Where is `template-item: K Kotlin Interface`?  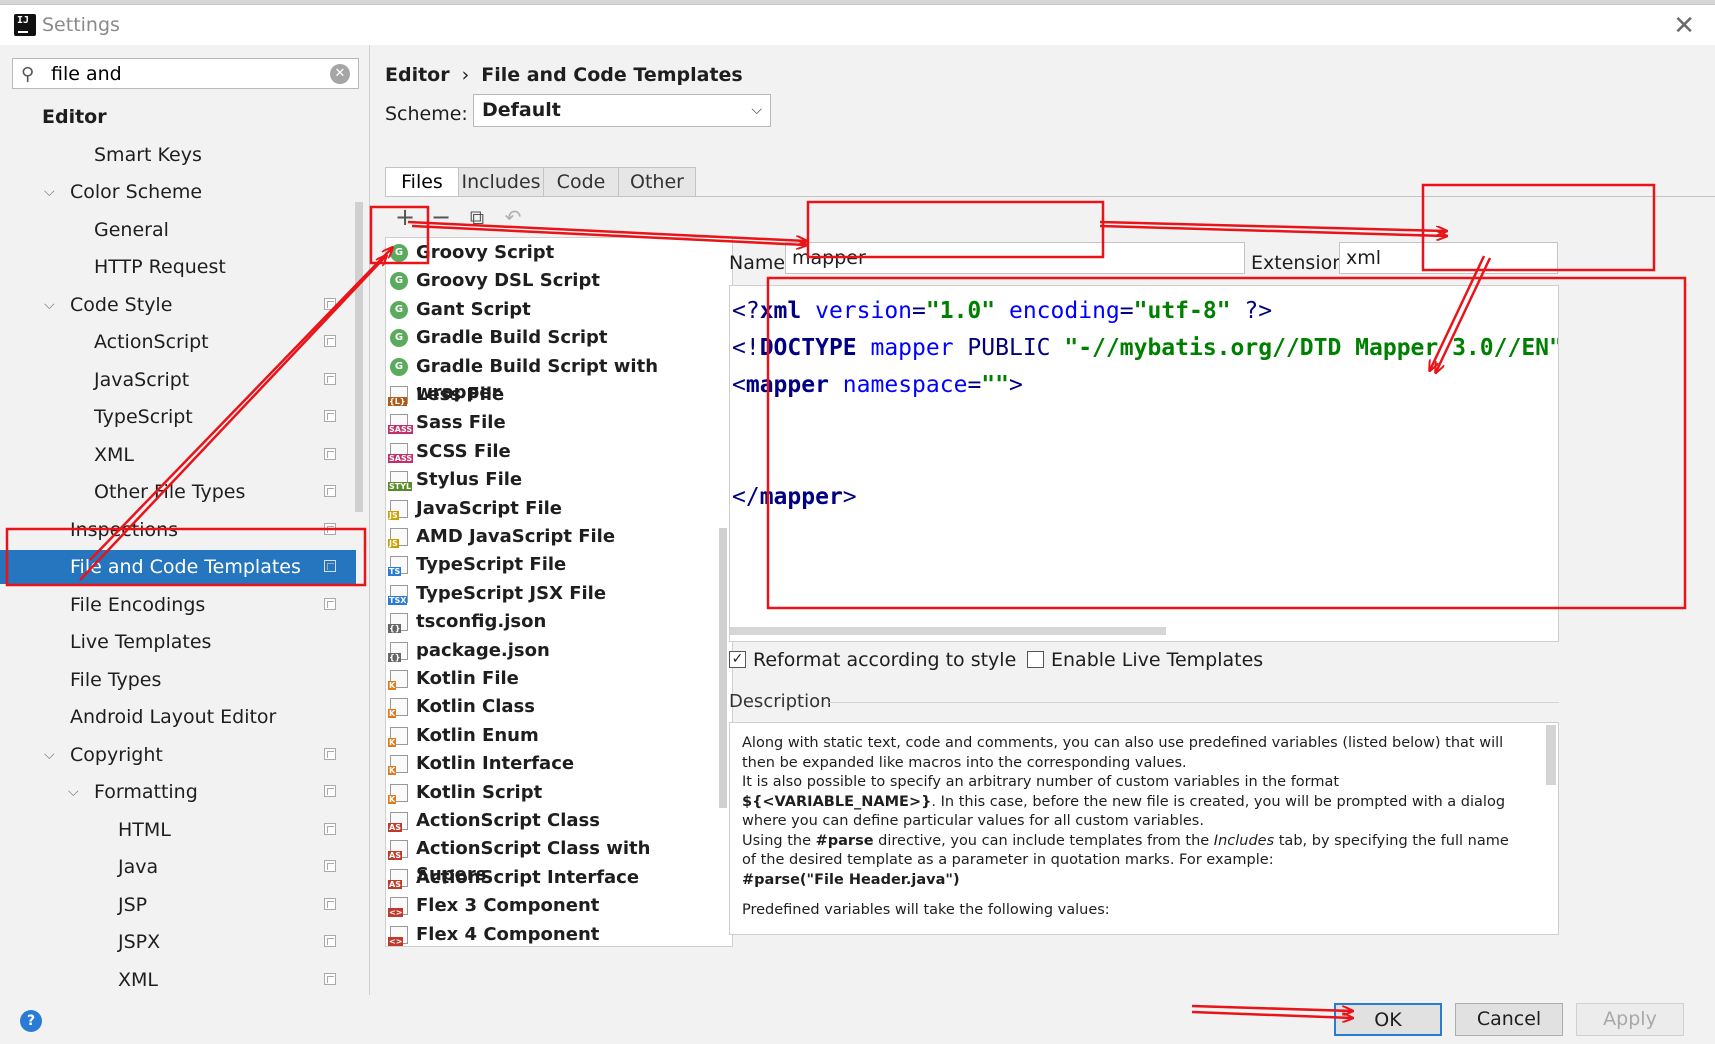 template-item: K Kotlin Interface is located at coordinates (551, 764).